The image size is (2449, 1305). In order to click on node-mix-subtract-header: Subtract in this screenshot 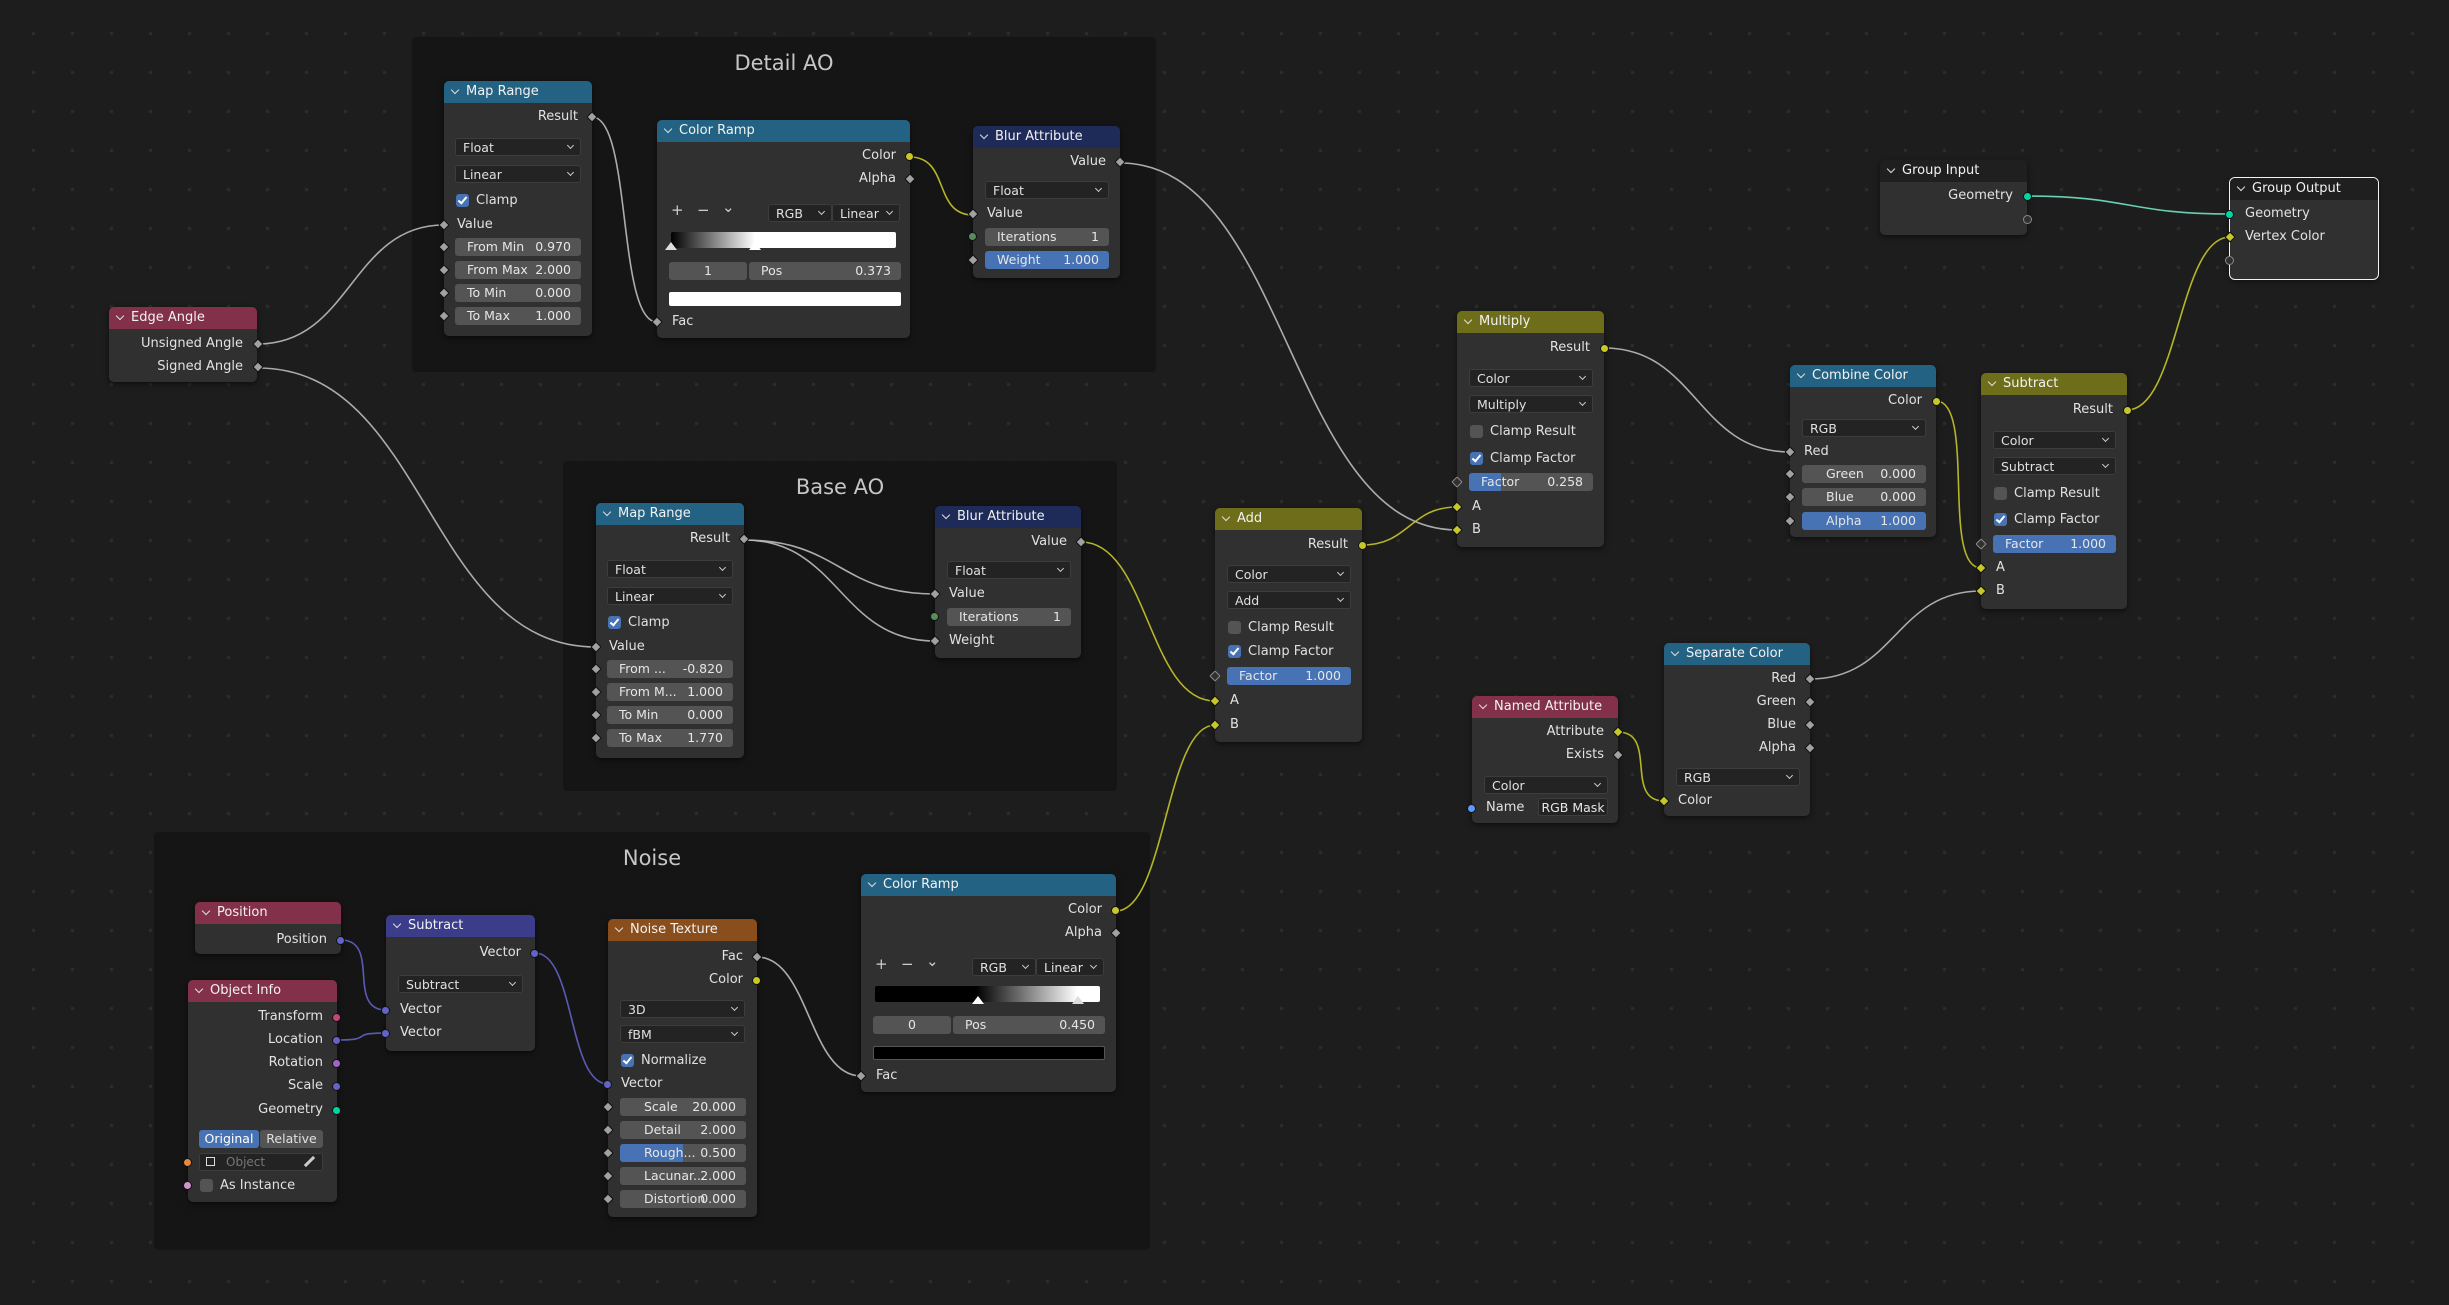, I will do `click(2054, 384)`.